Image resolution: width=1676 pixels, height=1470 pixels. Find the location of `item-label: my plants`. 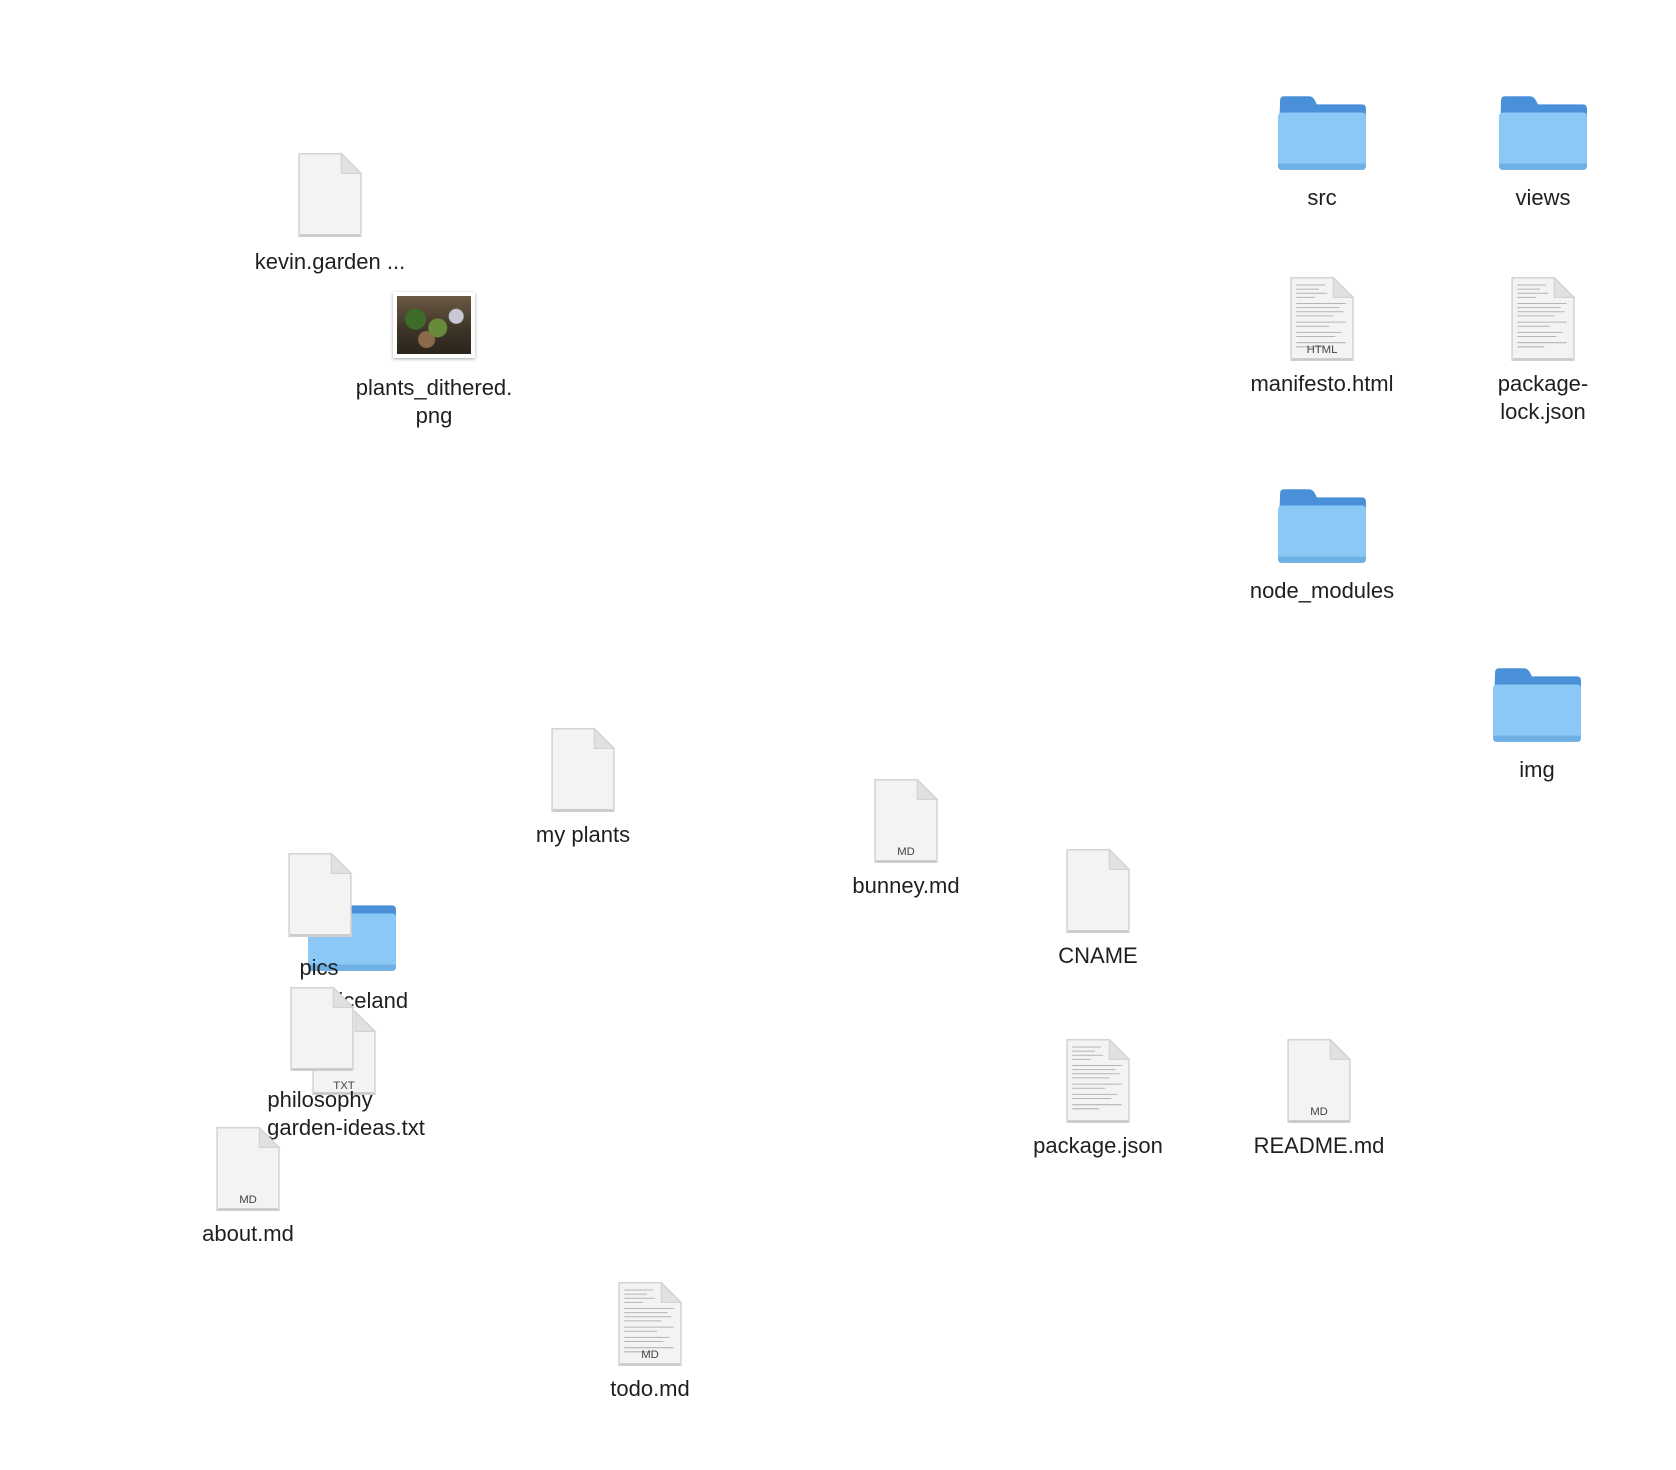

item-label: my plants is located at coordinates (583, 834).